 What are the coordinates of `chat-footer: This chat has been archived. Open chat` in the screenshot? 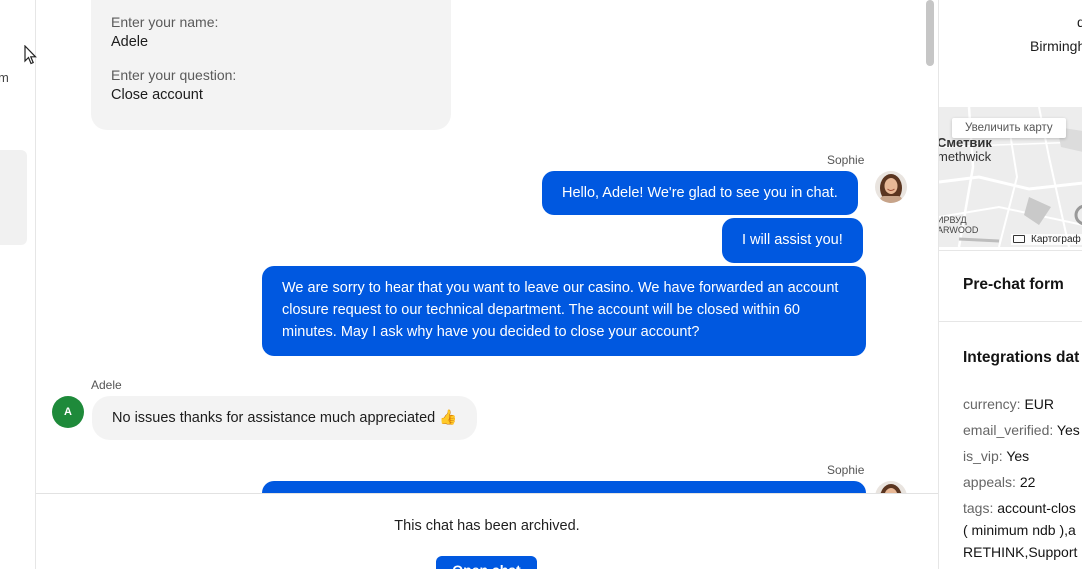 It's located at (487, 531).